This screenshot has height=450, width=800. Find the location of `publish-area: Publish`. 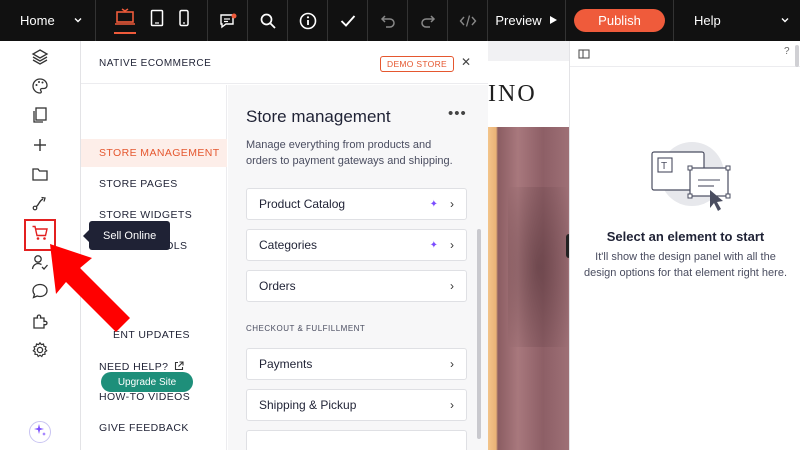

publish-area: Publish is located at coordinates (620, 20).